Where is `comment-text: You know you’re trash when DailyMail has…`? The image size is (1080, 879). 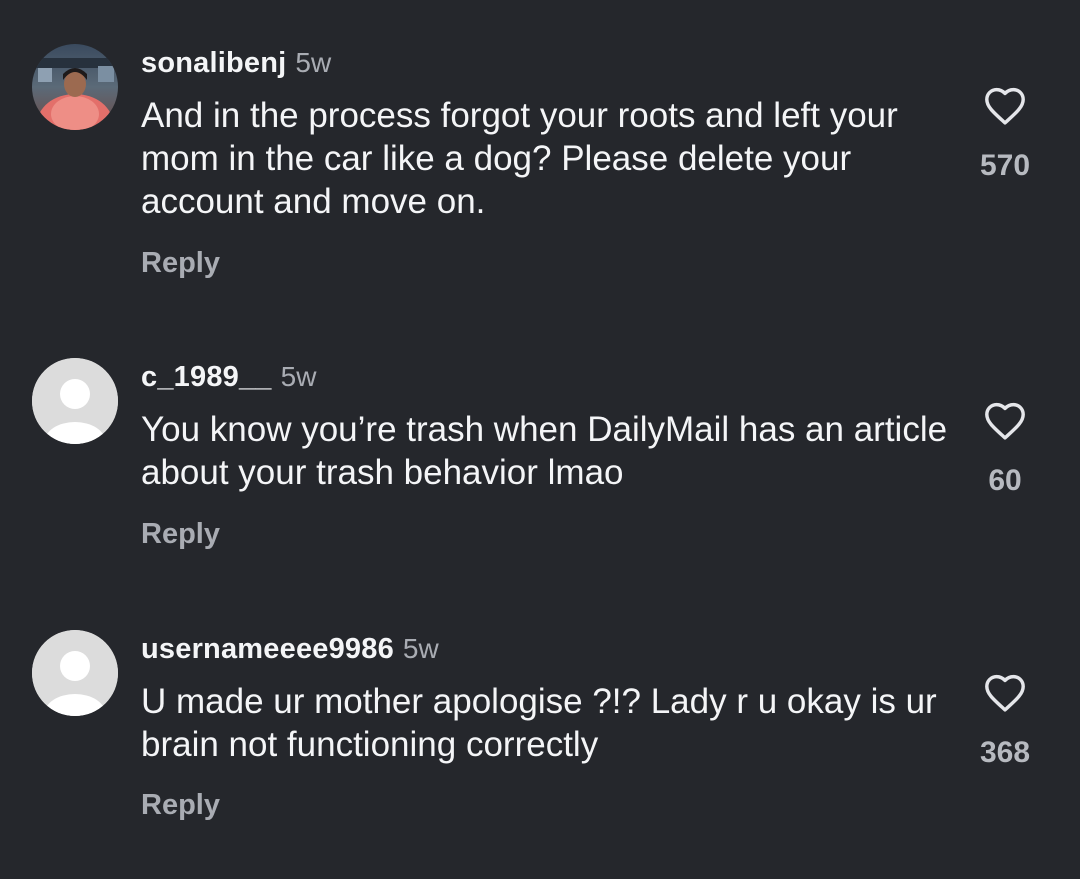 comment-text: You know you’re trash when DailyMail has… is located at coordinates (544, 451).